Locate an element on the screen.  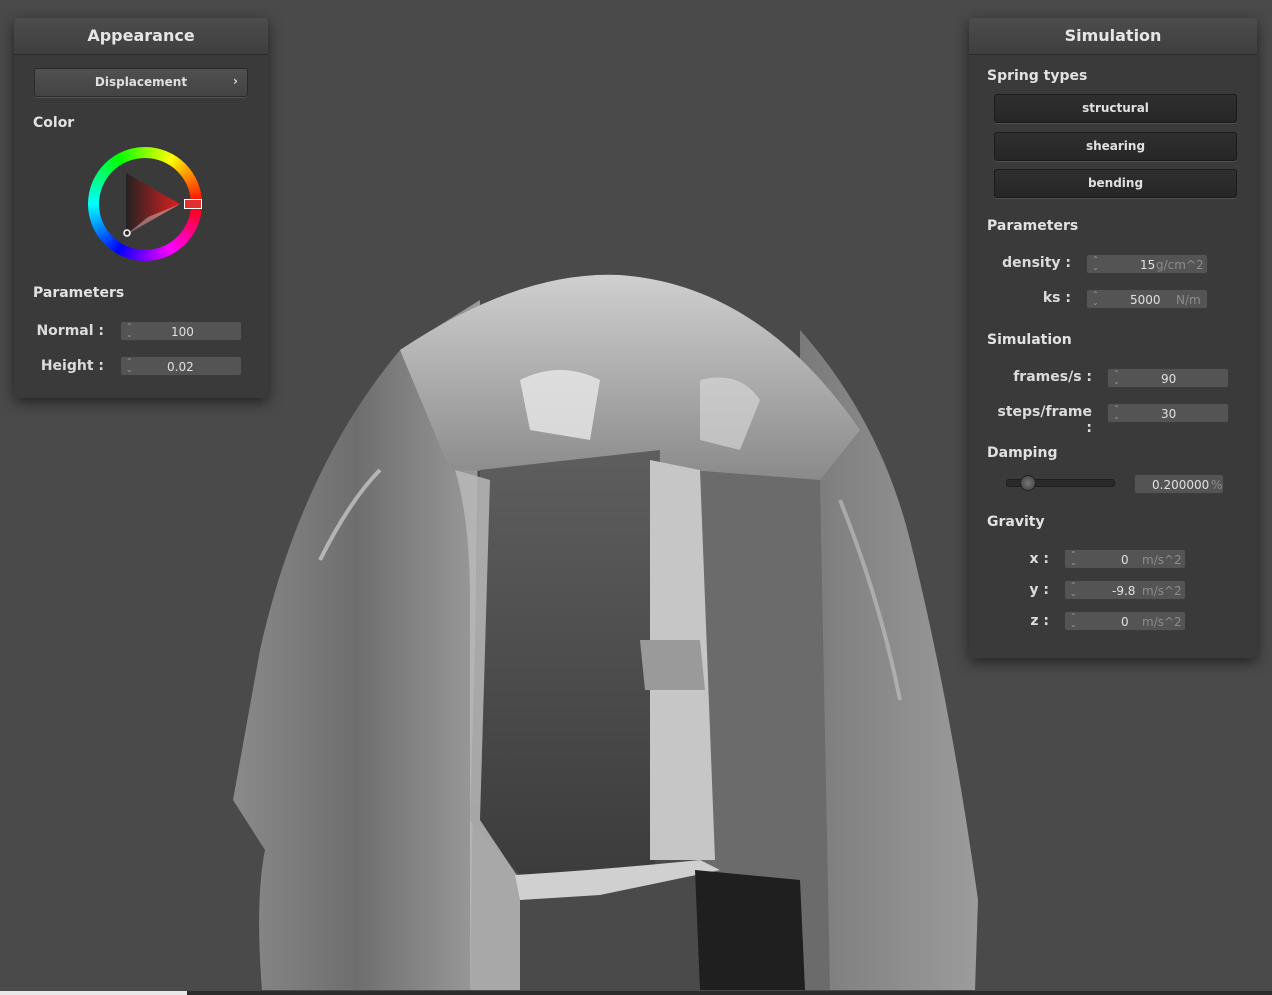
damping-input: 0.200000 % is located at coordinates (1179, 484).